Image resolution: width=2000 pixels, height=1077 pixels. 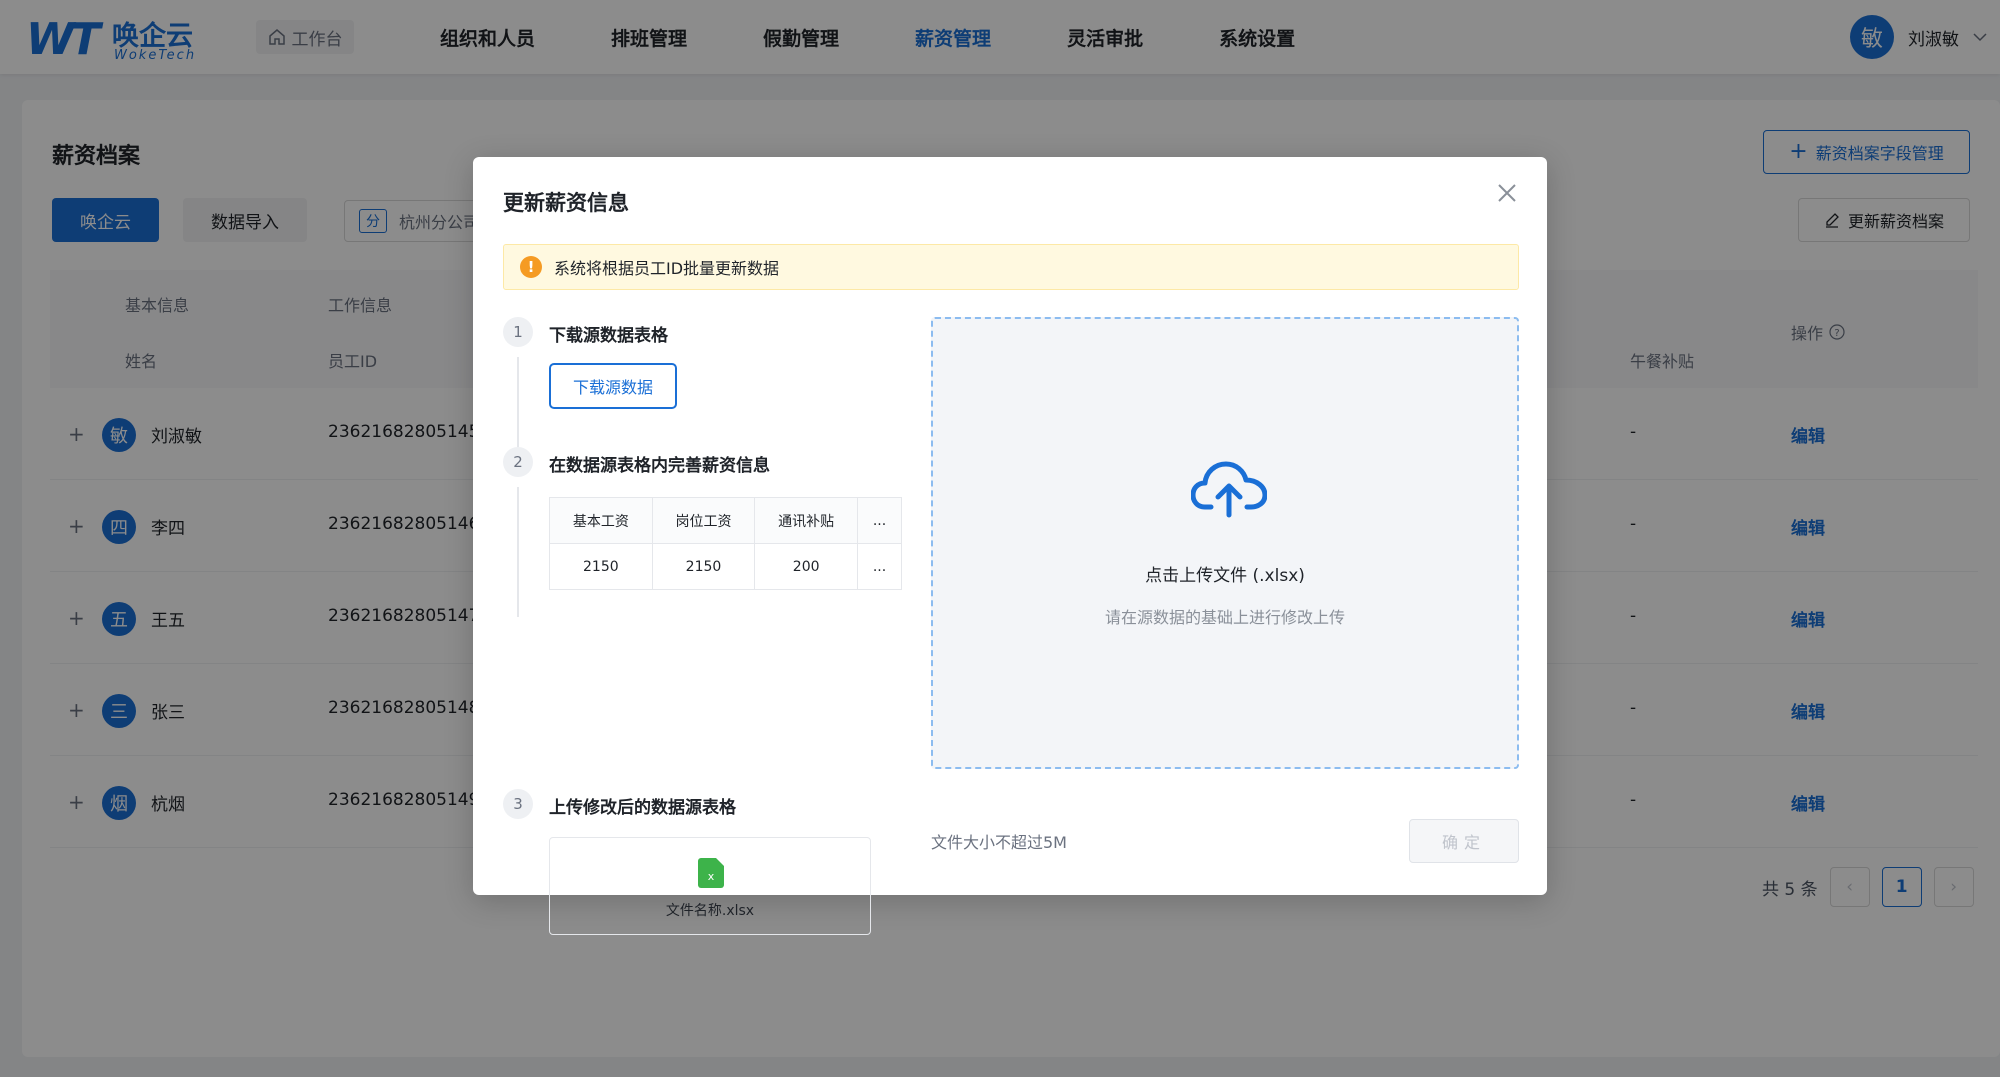 I want to click on sample-file-card: x 文件名称.xlsx, so click(x=710, y=886).